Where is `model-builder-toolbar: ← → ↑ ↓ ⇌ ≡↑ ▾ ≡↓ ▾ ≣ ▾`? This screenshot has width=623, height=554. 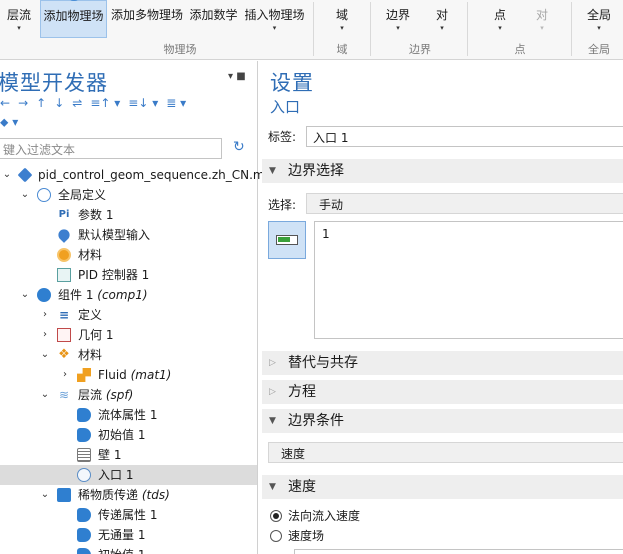
model-builder-toolbar: ← → ↑ ↓ ⇌ ≡↑ ▾ ≡↓ ▾ ≣ ▾ is located at coordinates (97, 105).